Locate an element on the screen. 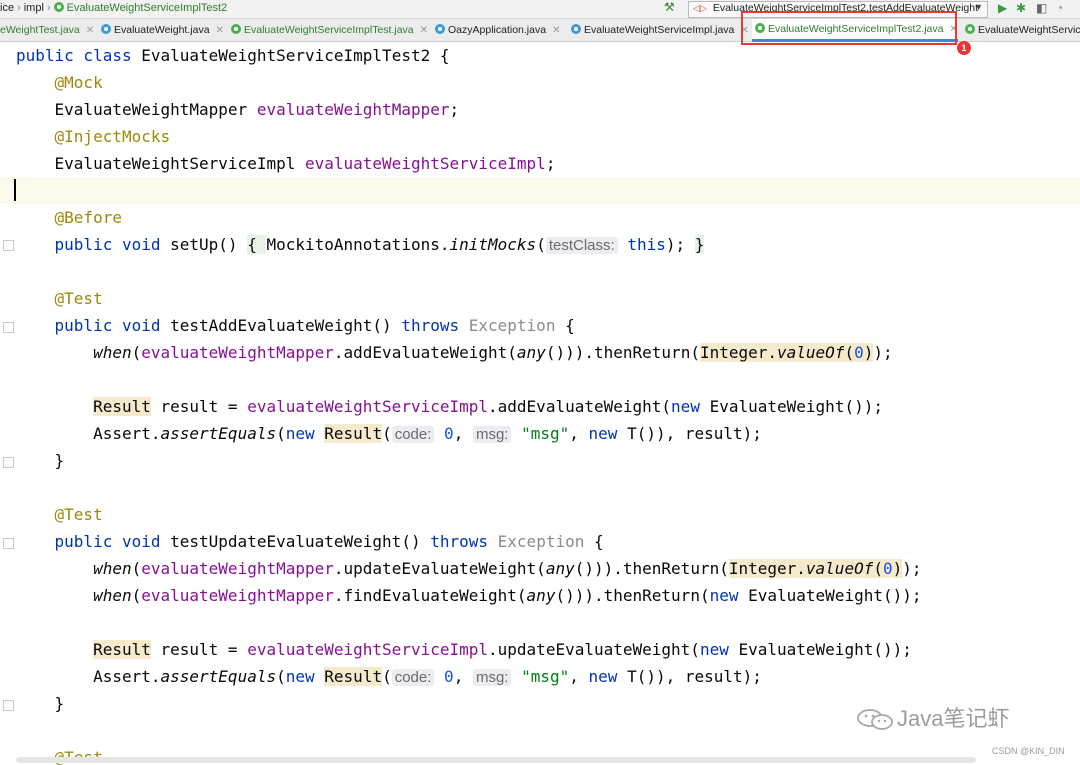  highlight-box is located at coordinates (849, 28).